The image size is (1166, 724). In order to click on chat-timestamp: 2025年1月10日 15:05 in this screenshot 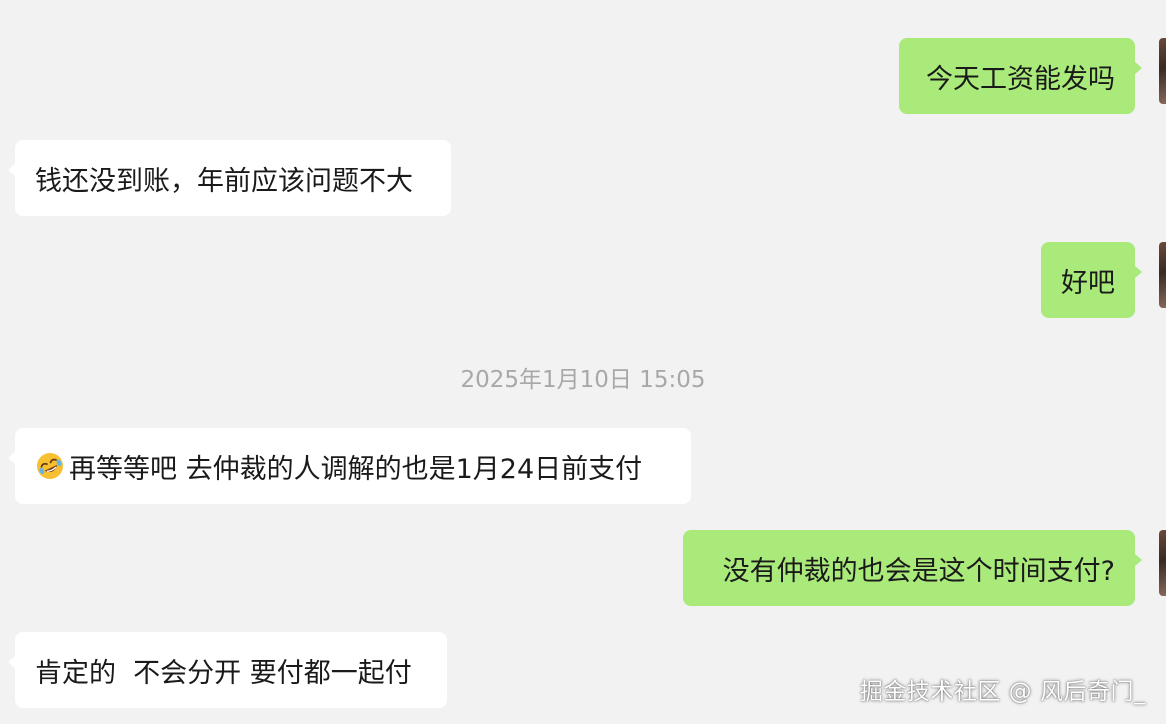, I will do `click(583, 380)`.